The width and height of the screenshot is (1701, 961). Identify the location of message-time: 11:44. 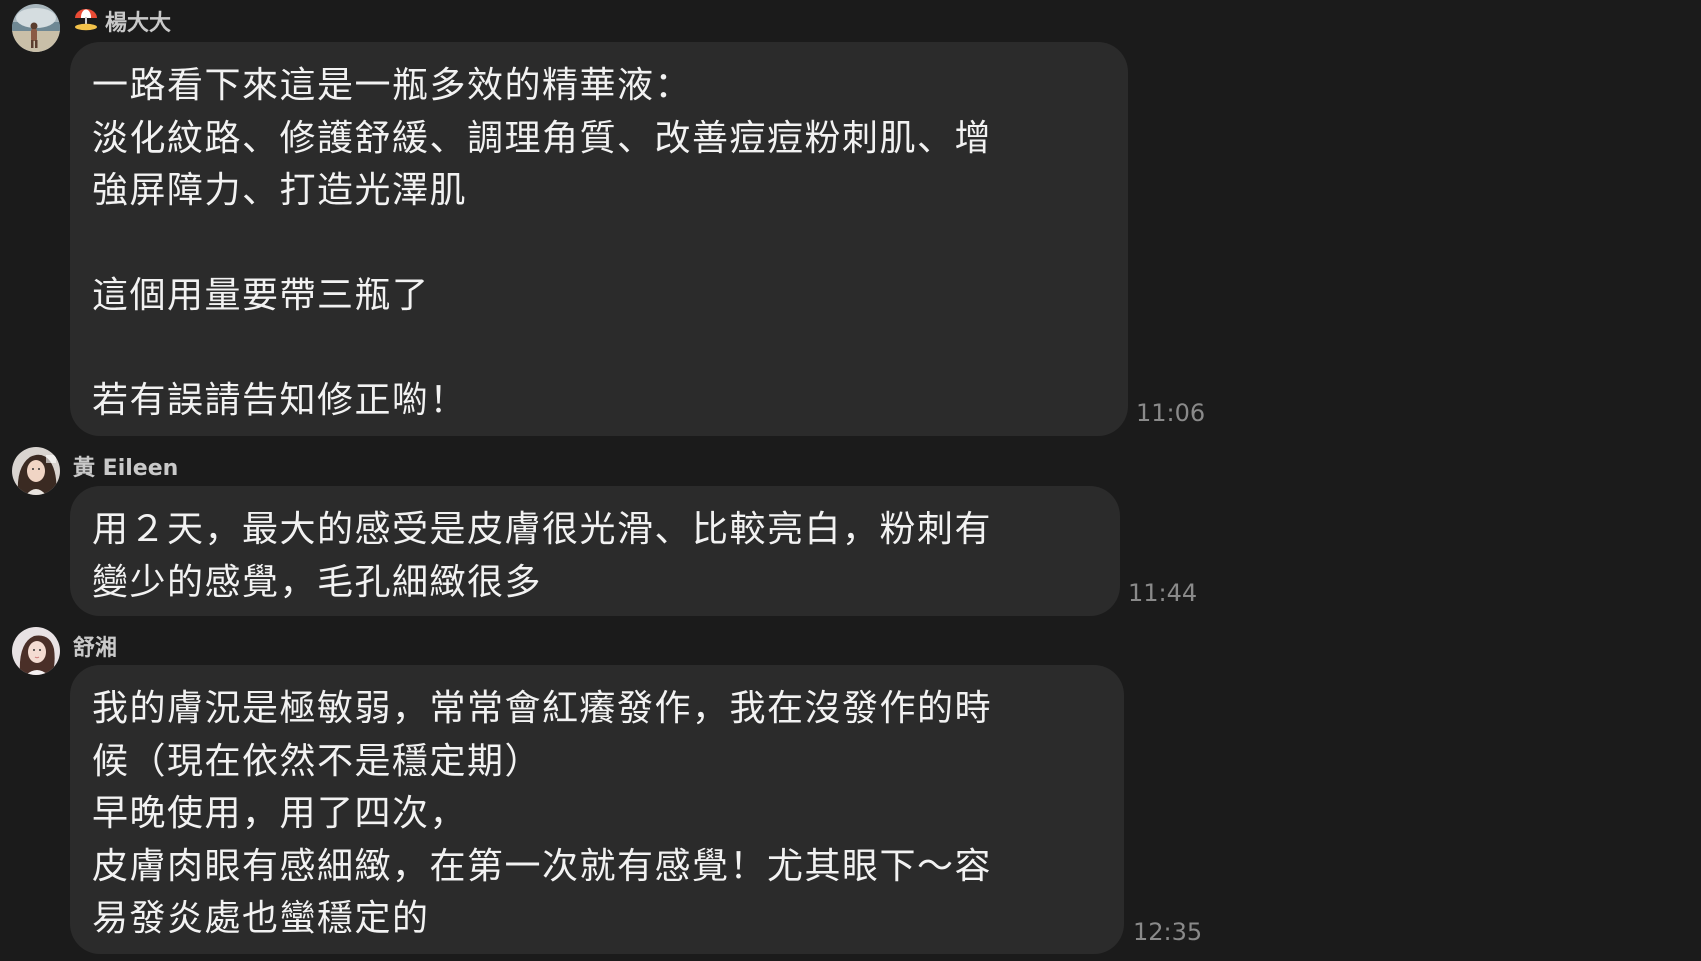
(1163, 593).